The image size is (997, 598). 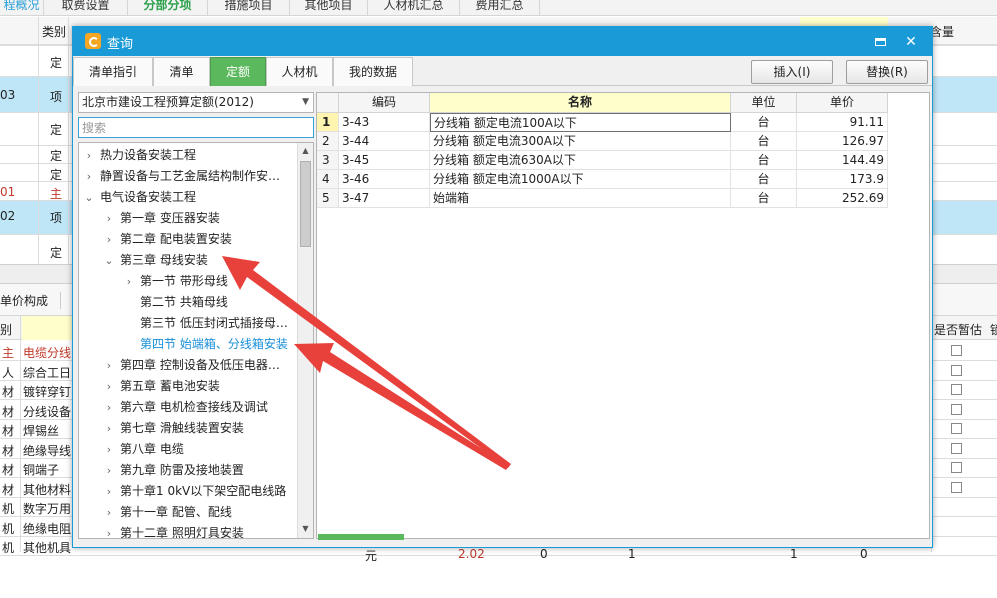 I want to click on tree-node: ⌄ 第三章 母线安装, so click(x=155, y=260).